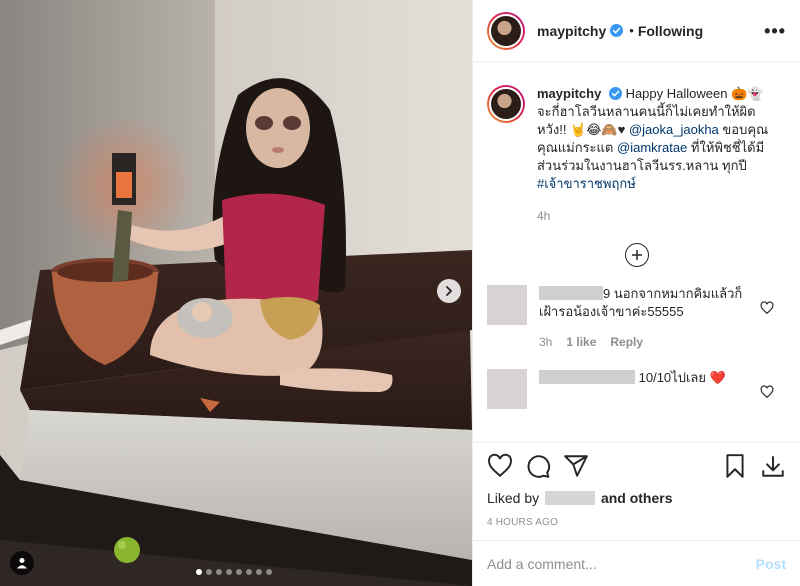 The width and height of the screenshot is (800, 586). What do you see at coordinates (636, 522) in the screenshot?
I see `post-timeago: 4 HOURS AGO` at bounding box center [636, 522].